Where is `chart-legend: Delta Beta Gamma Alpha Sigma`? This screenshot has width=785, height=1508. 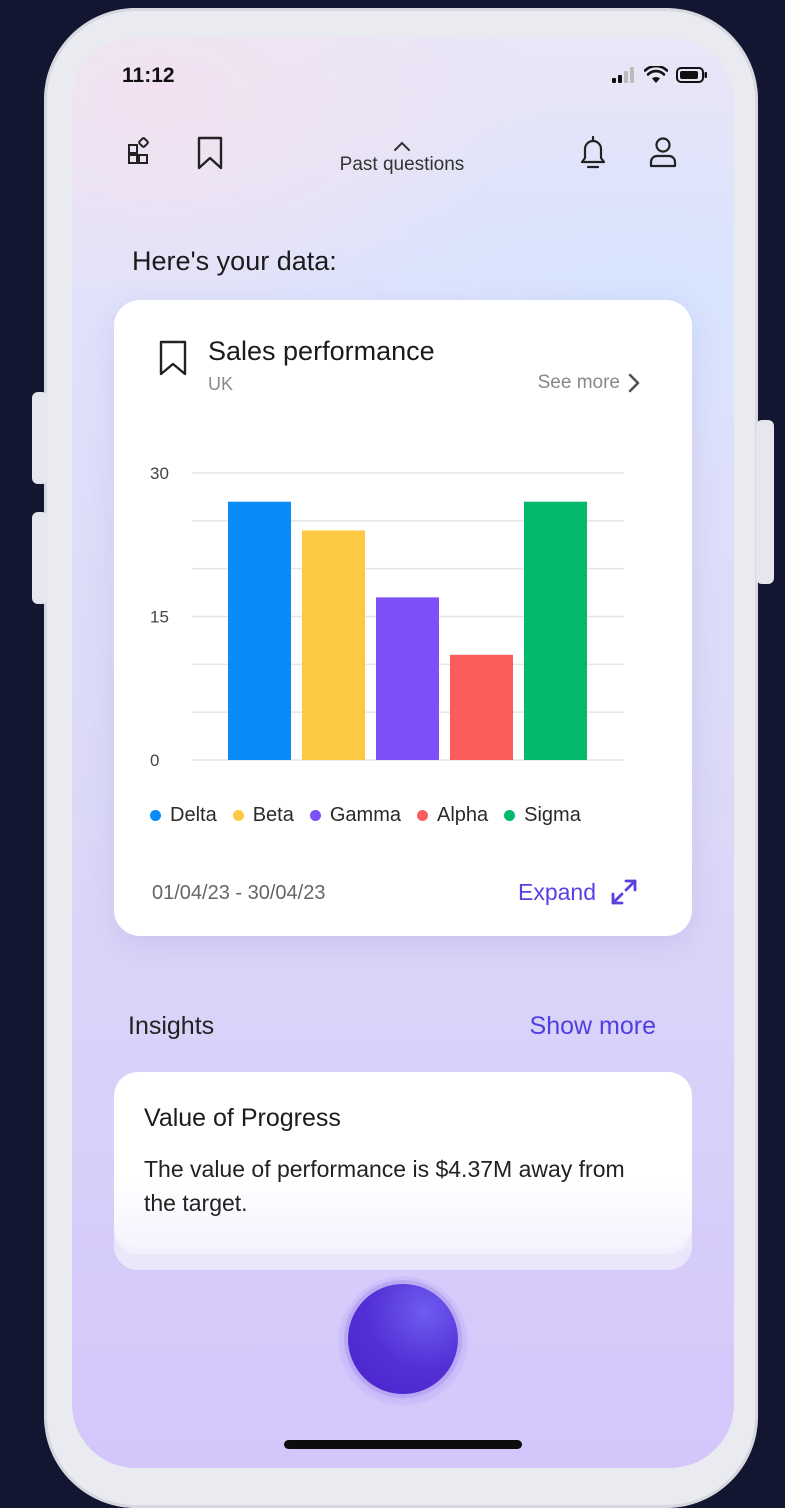
chart-legend: Delta Beta Gamma Alpha Sigma is located at coordinates (365, 815).